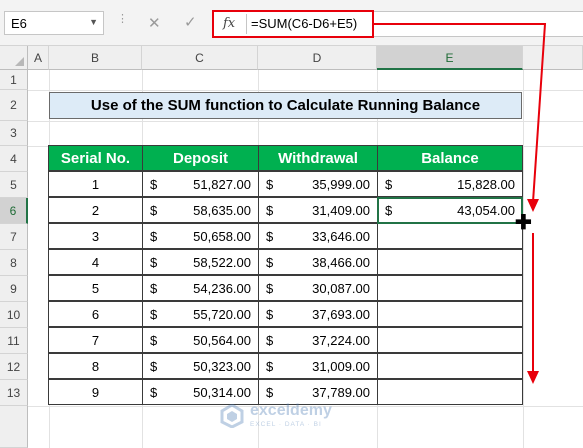 The height and width of the screenshot is (448, 583). I want to click on exceldemy-logo-icon, so click(232, 416).